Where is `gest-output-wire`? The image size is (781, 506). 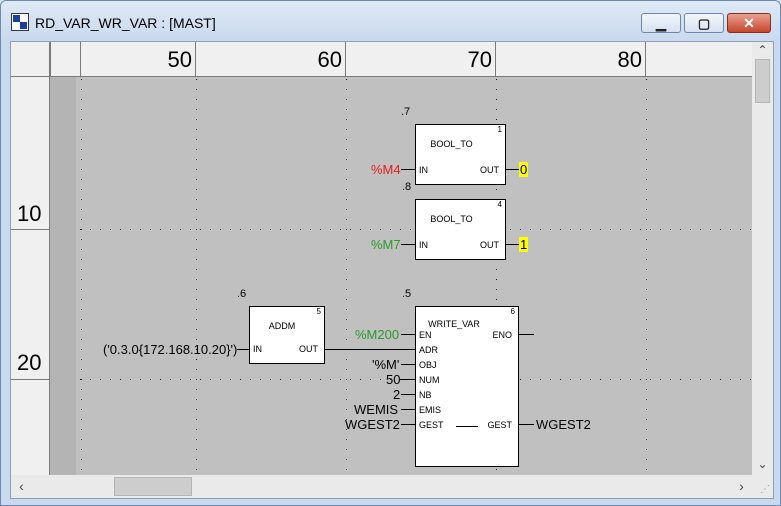 gest-output-wire is located at coordinates (526, 424).